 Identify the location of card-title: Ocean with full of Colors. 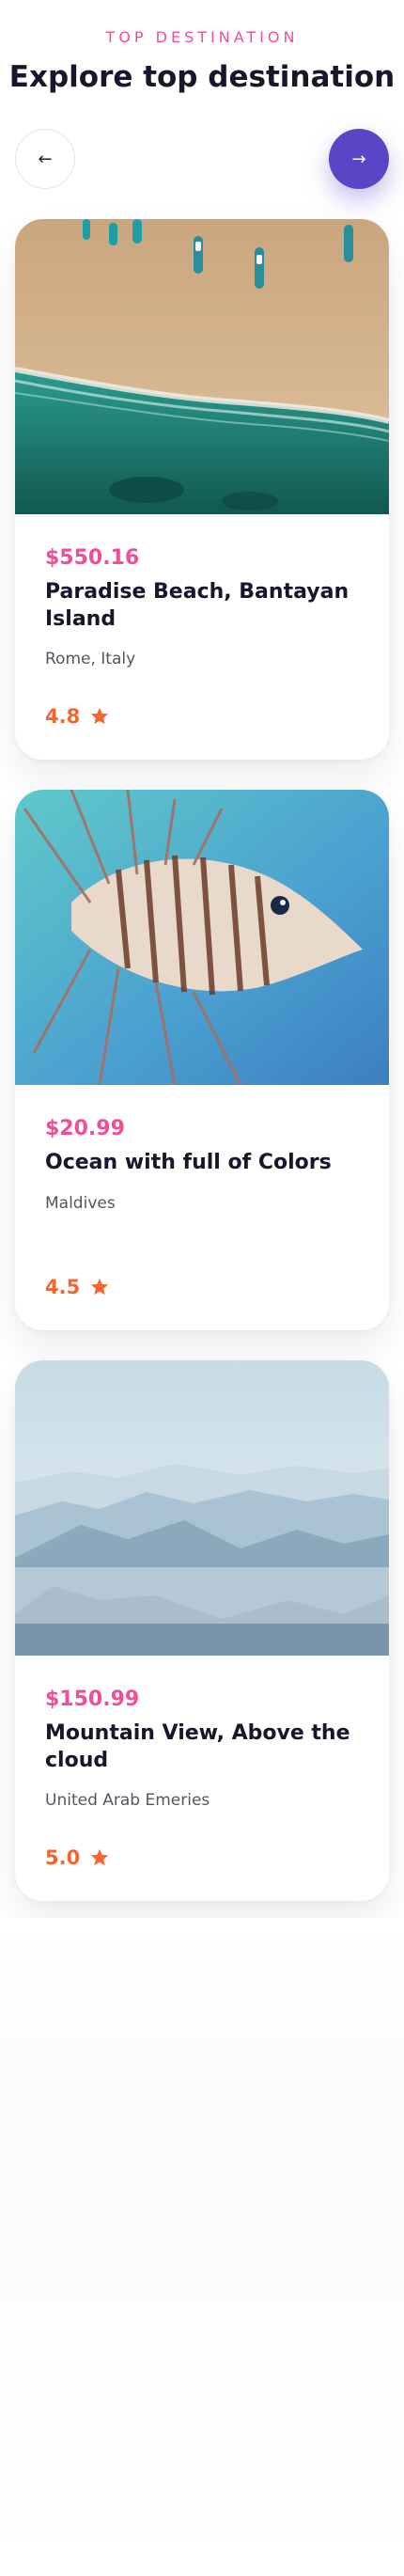
(189, 1163).